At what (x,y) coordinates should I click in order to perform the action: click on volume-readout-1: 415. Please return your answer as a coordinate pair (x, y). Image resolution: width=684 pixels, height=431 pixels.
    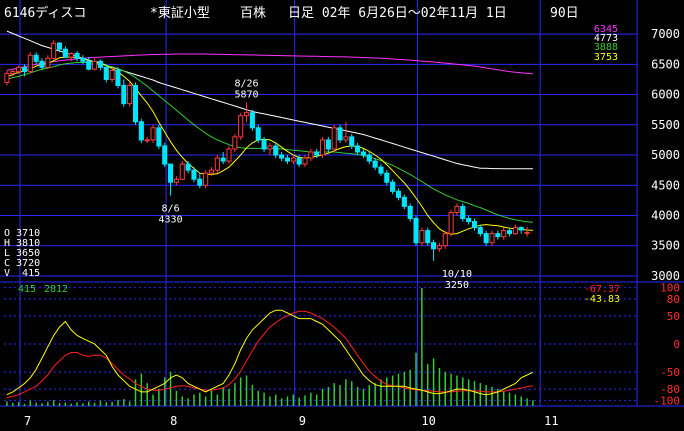
    Looking at the image, I should click on (27, 289).